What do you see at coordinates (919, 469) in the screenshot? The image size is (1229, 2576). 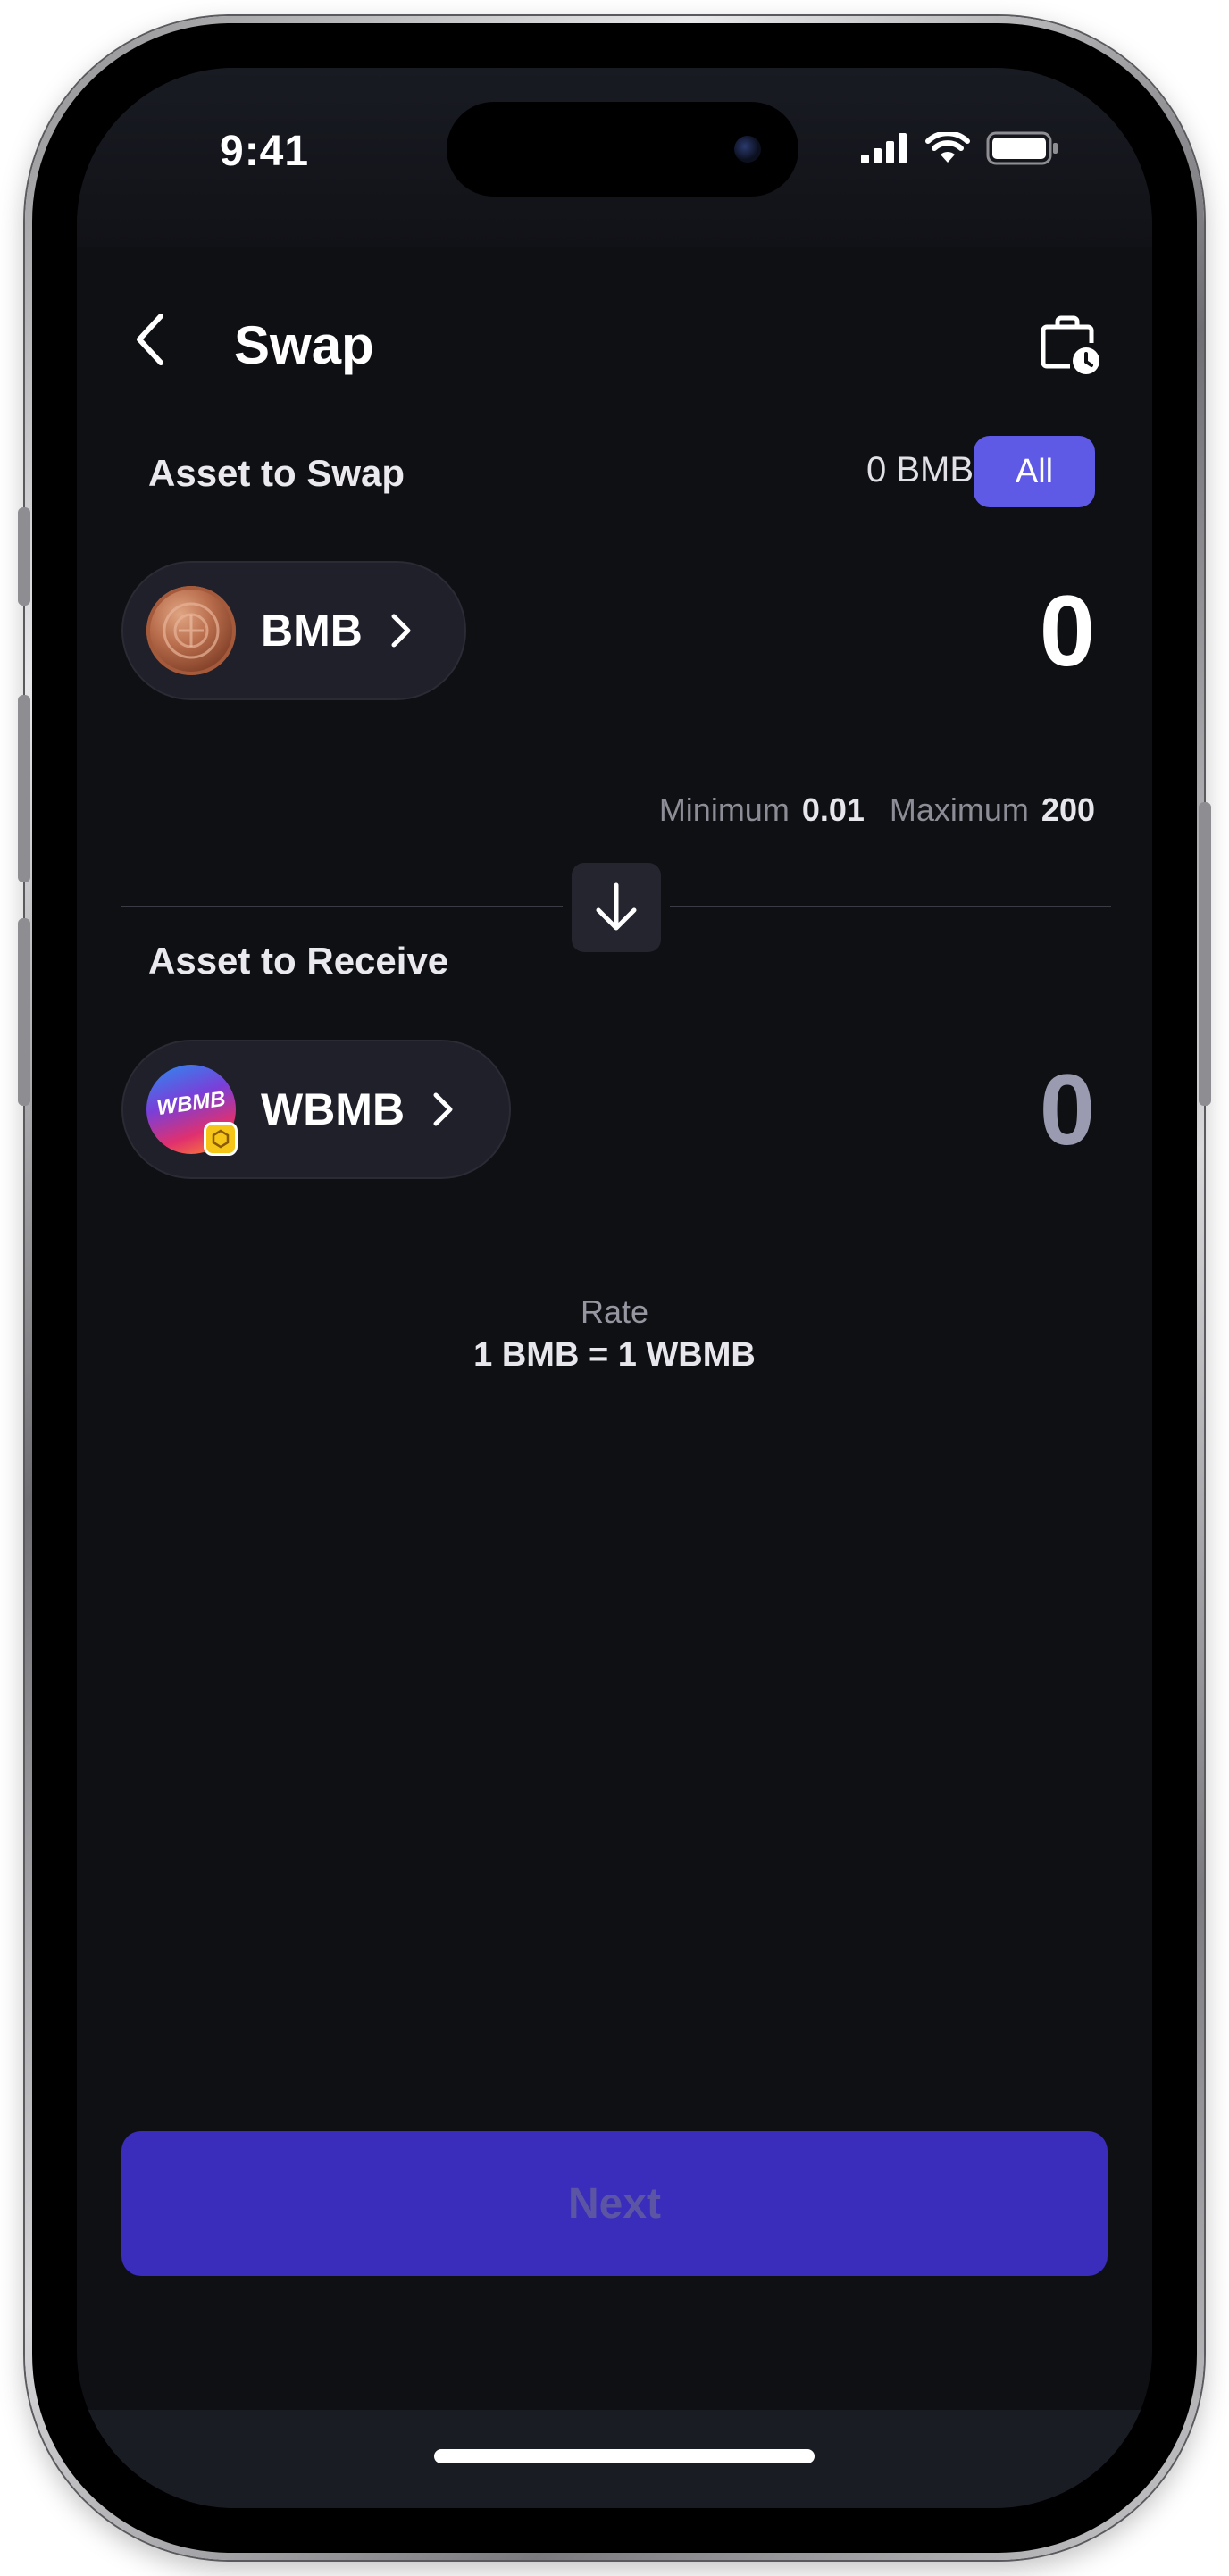 I see `from-balance: 0 BMB` at bounding box center [919, 469].